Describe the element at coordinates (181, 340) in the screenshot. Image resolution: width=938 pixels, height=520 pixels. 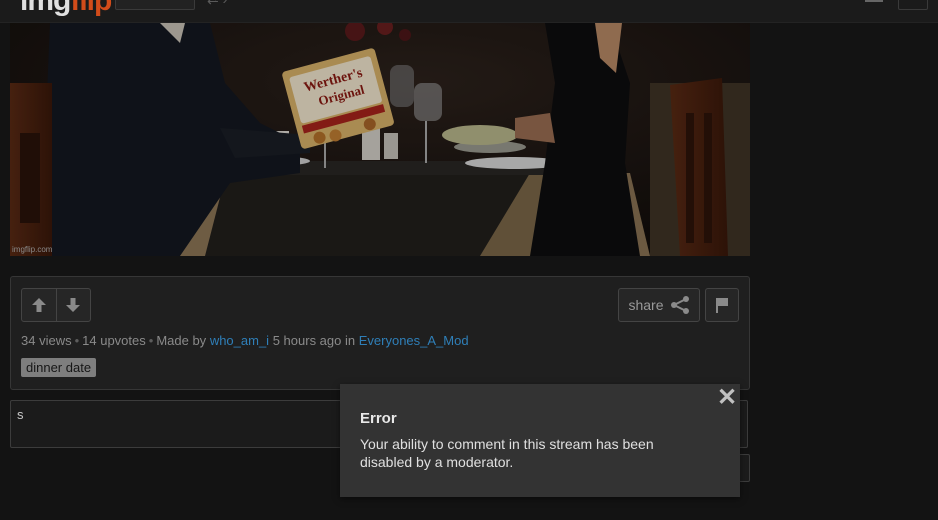
I see `made-by-label: Made by` at that location.